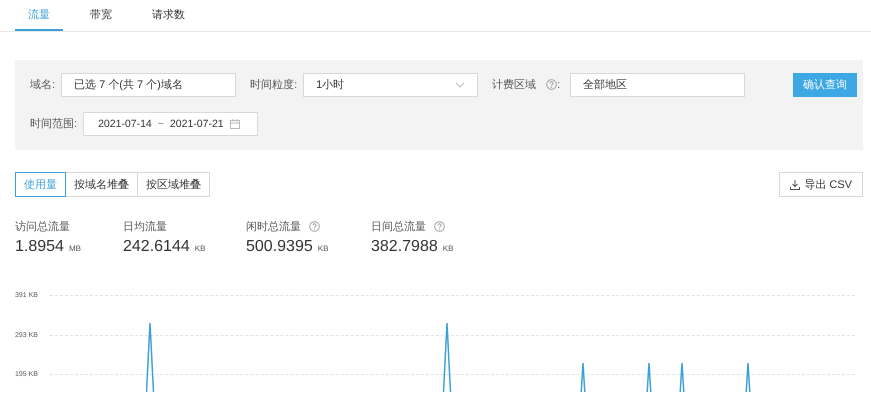 This screenshot has height=400, width=871. Describe the element at coordinates (39, 247) in the screenshot. I see `stat-value: 1.8954` at that location.